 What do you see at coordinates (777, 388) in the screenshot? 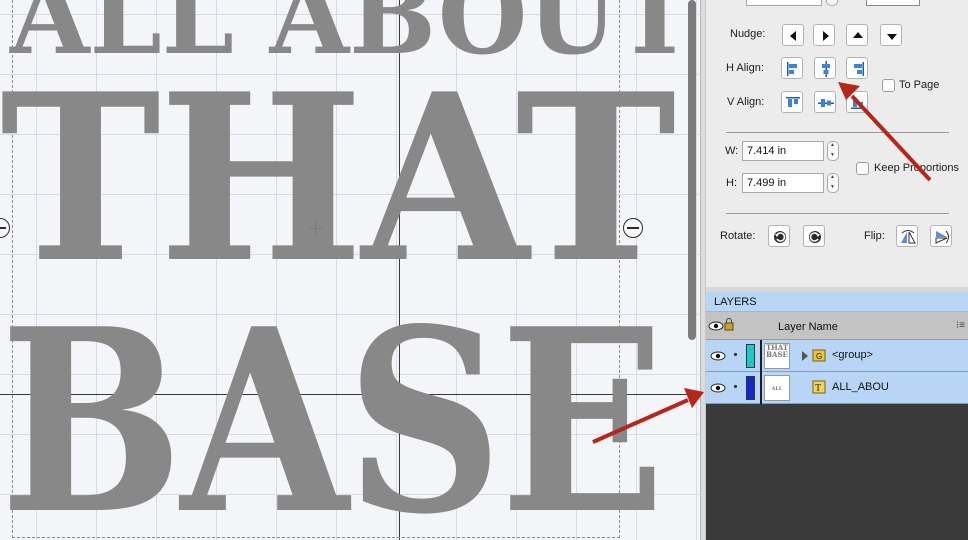
I see `layer-thumbnail: ALL ABOUT` at bounding box center [777, 388].